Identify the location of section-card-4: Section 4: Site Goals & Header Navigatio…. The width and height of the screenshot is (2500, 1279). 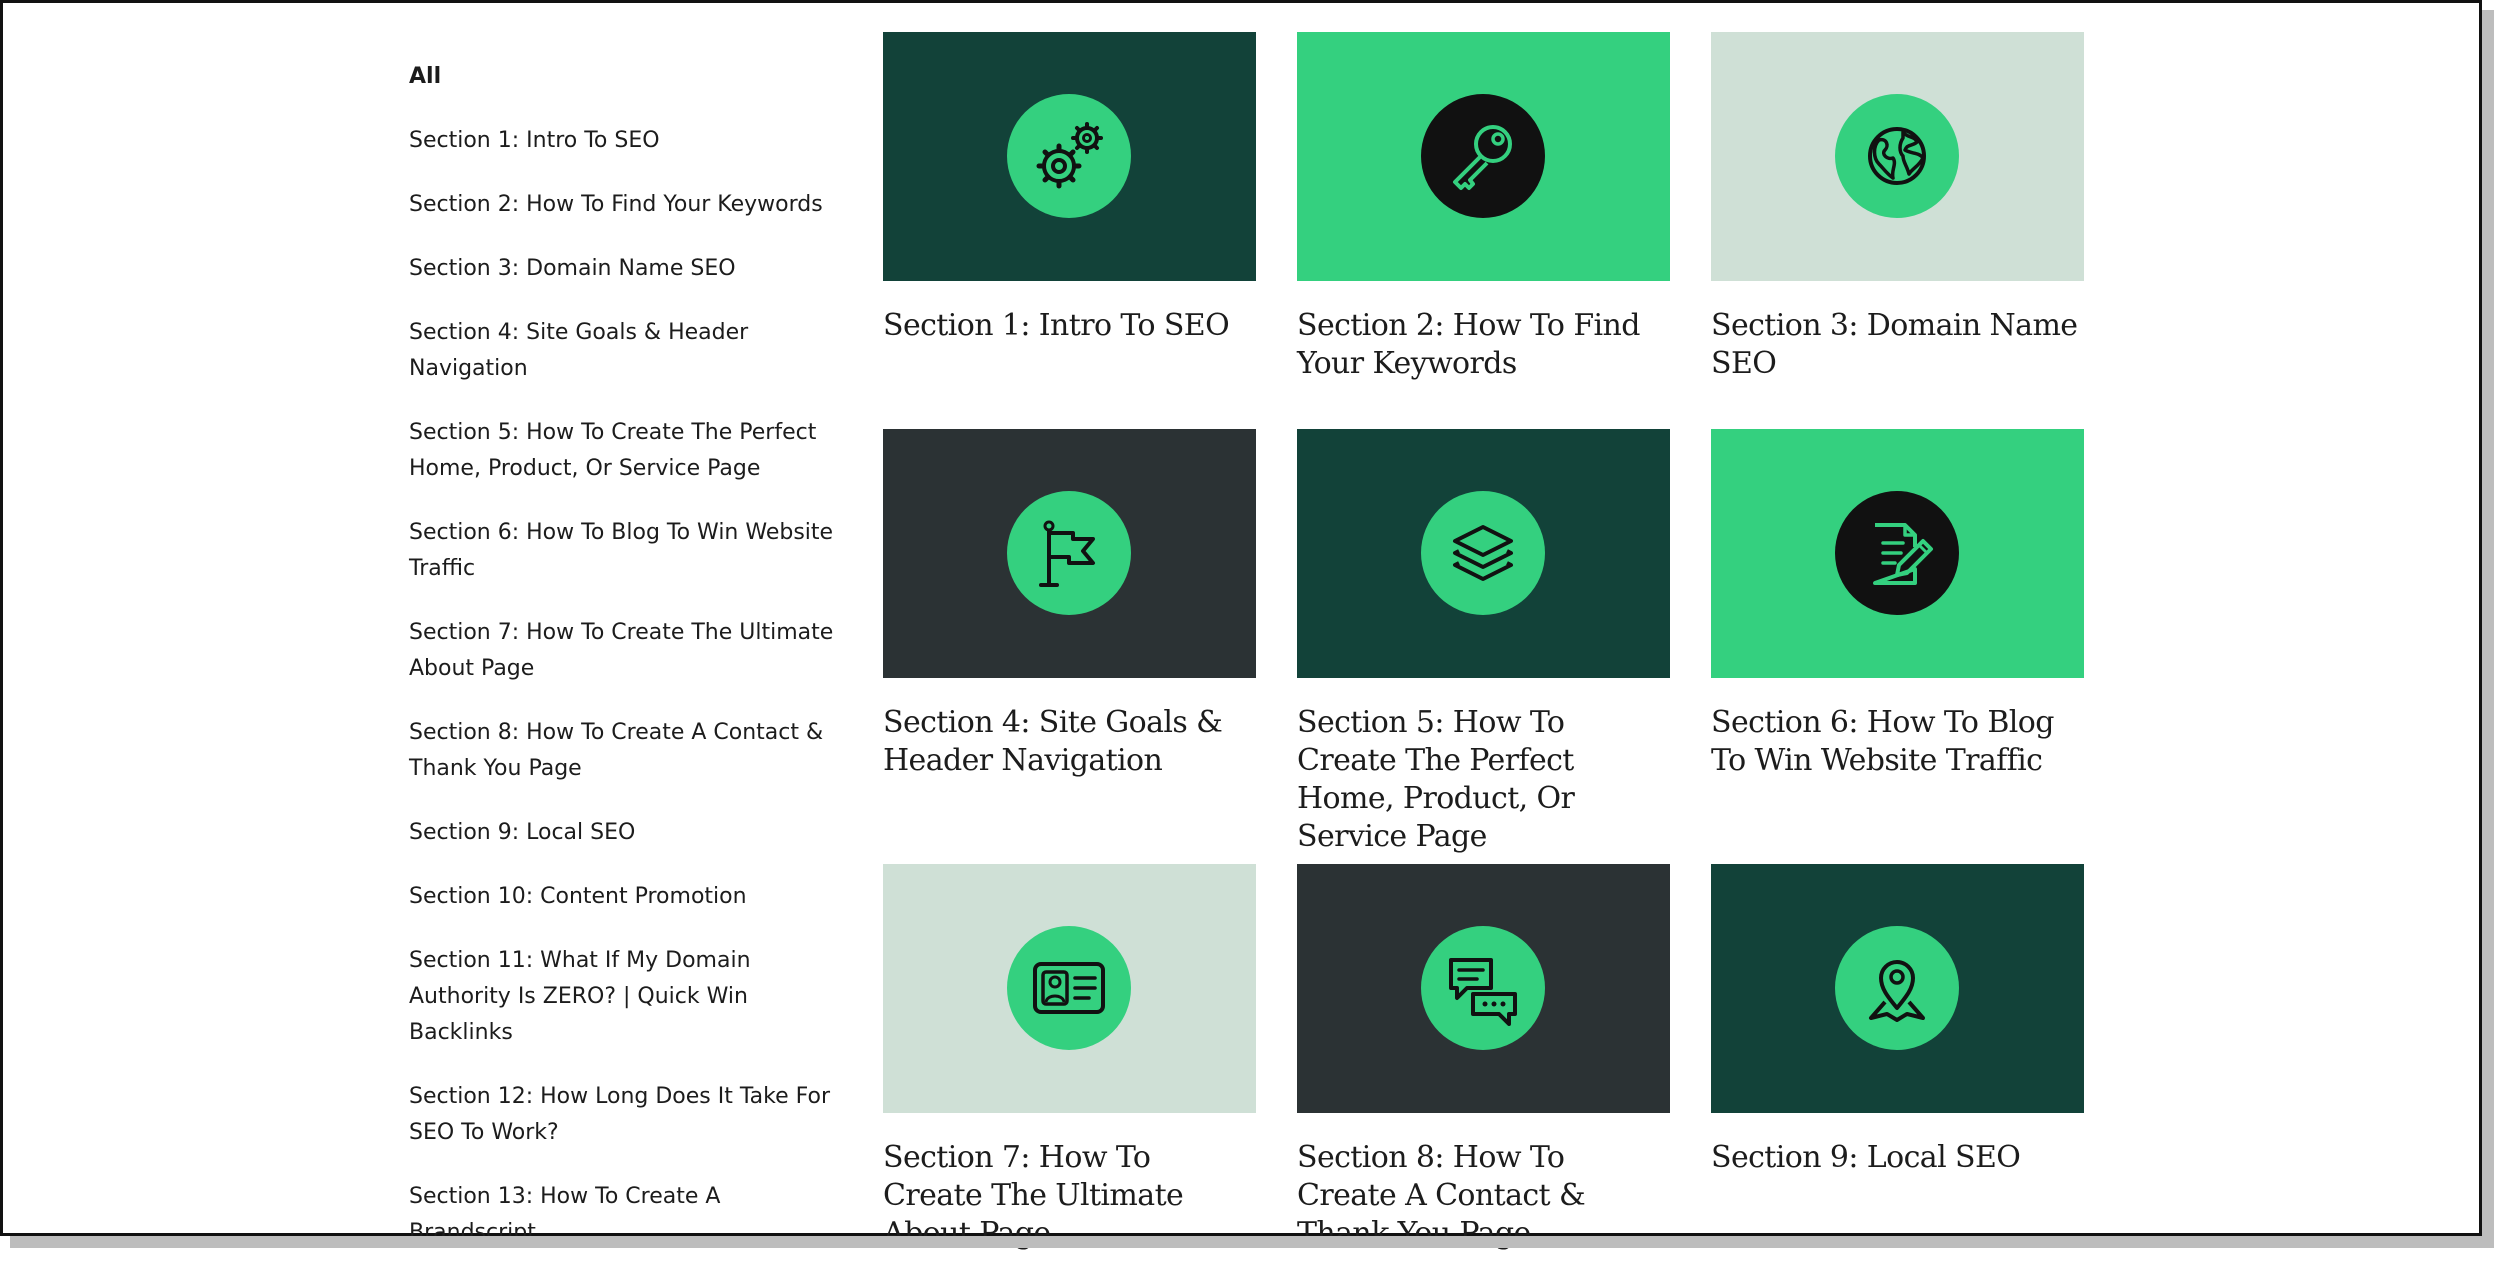
(1069, 604).